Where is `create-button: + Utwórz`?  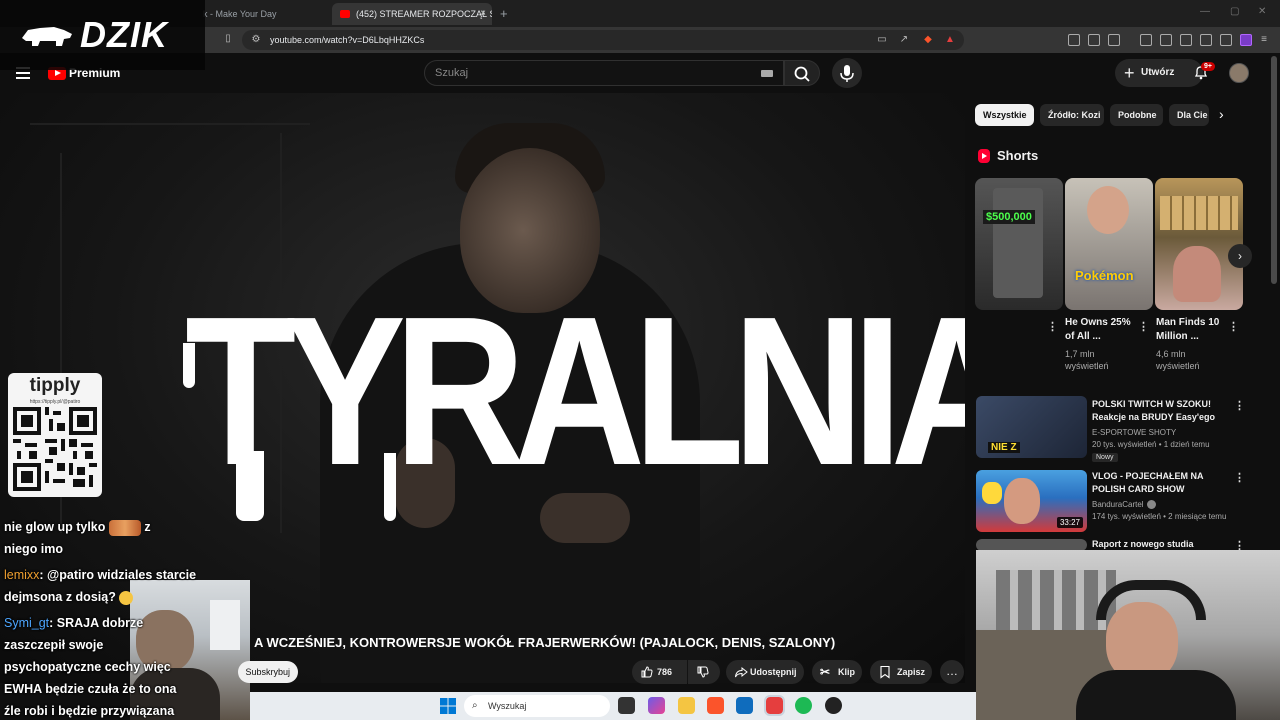 create-button: + Utwórz is located at coordinates (1159, 73).